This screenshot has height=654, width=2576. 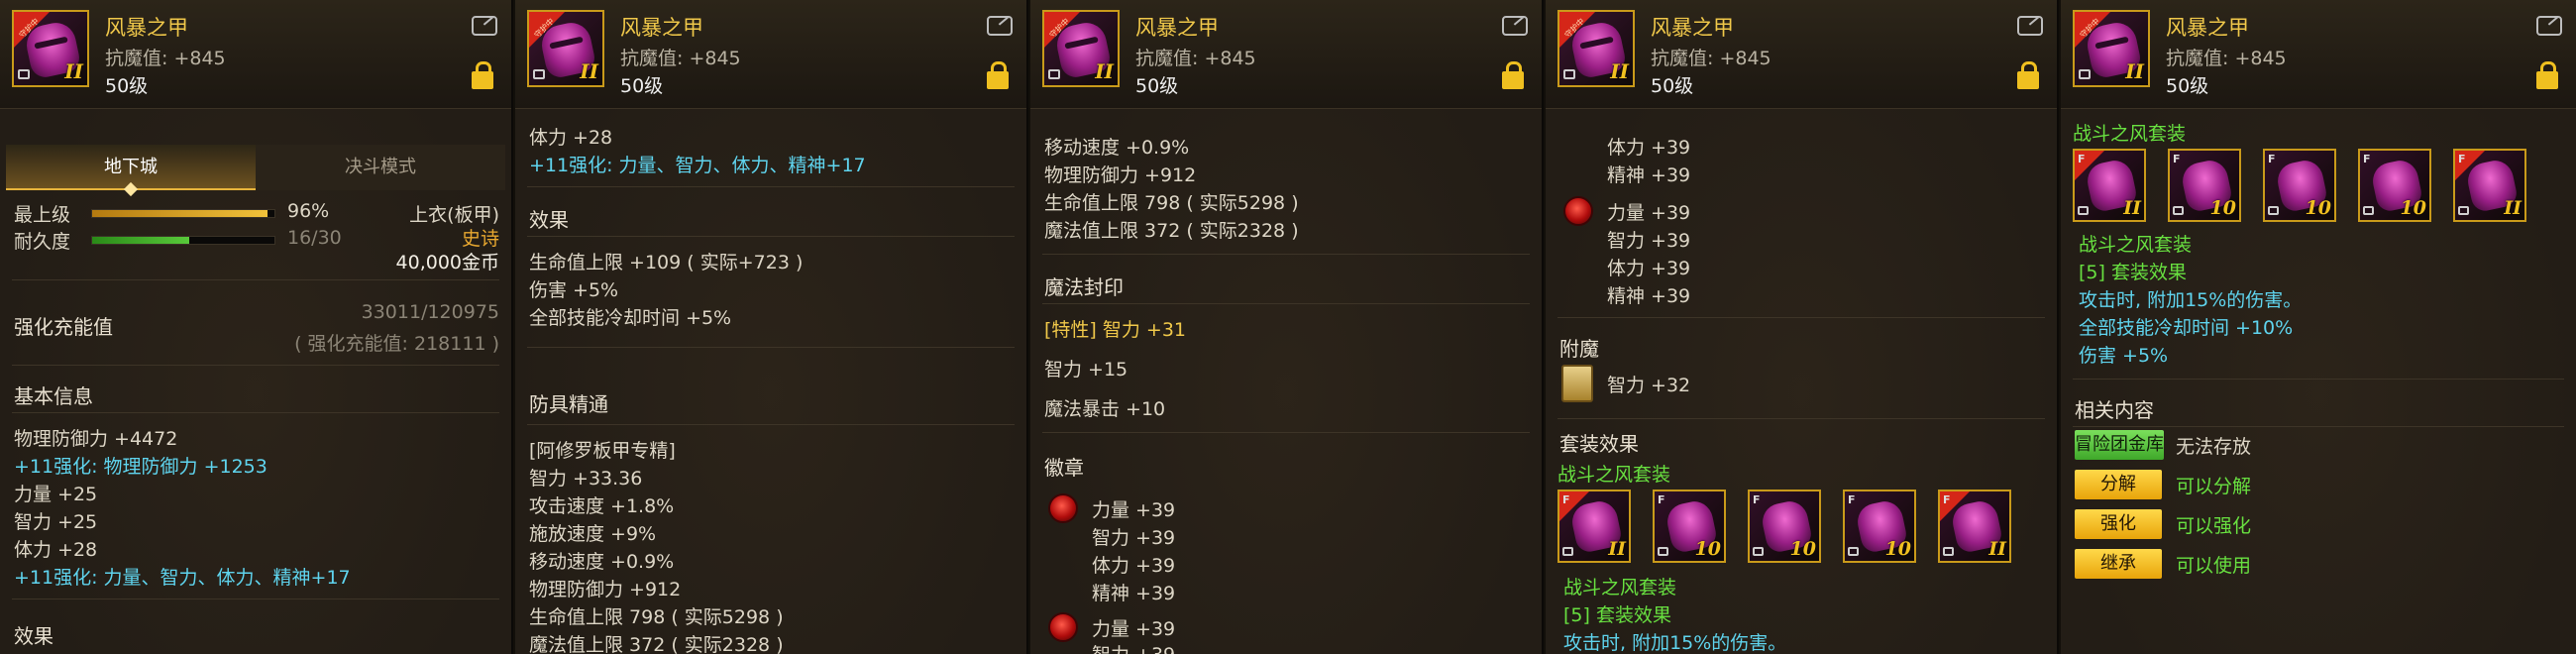 I want to click on set-effect-line: 伤害 +5%, so click(x=2124, y=356).